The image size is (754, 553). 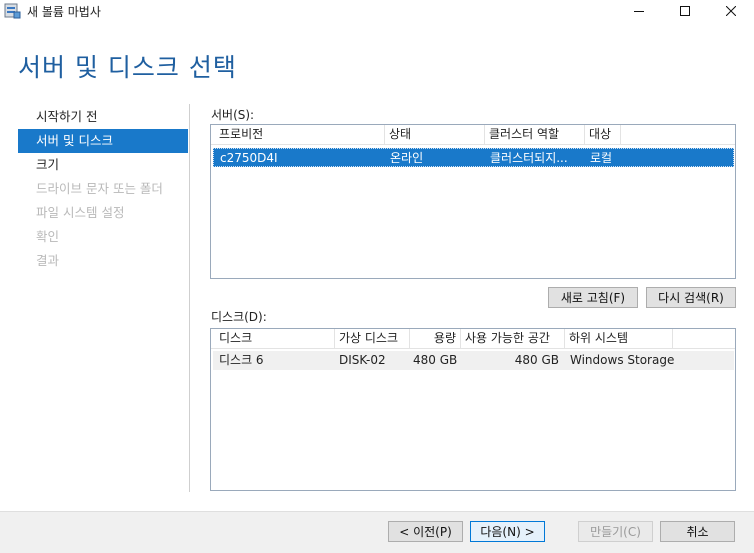 What do you see at coordinates (435, 135) in the screenshot?
I see `column-header-status: 상태` at bounding box center [435, 135].